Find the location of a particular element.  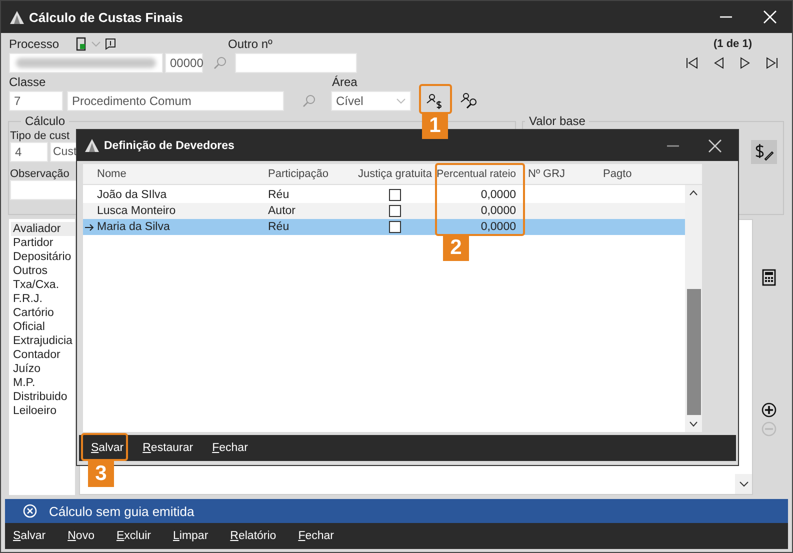

field-label: Outro nº is located at coordinates (250, 44).